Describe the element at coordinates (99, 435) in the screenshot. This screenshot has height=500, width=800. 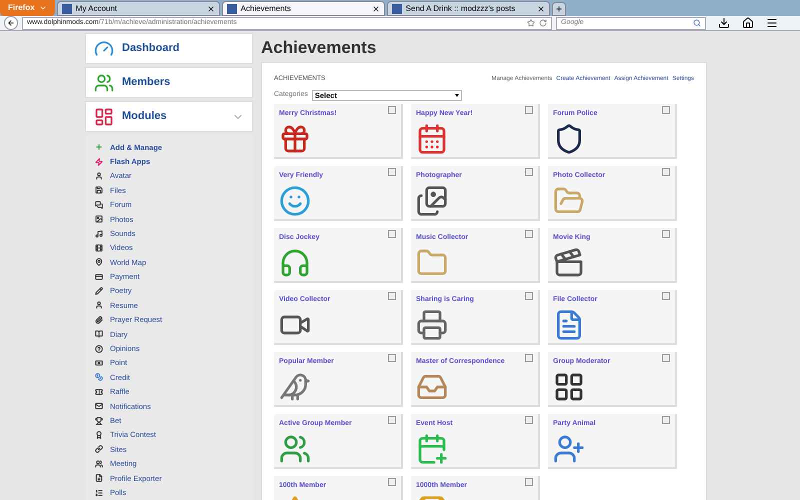
I see `award-icon` at that location.